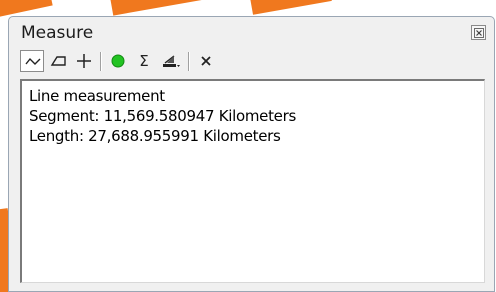 The image size is (496, 292). I want to click on clear-results-button, so click(206, 61).